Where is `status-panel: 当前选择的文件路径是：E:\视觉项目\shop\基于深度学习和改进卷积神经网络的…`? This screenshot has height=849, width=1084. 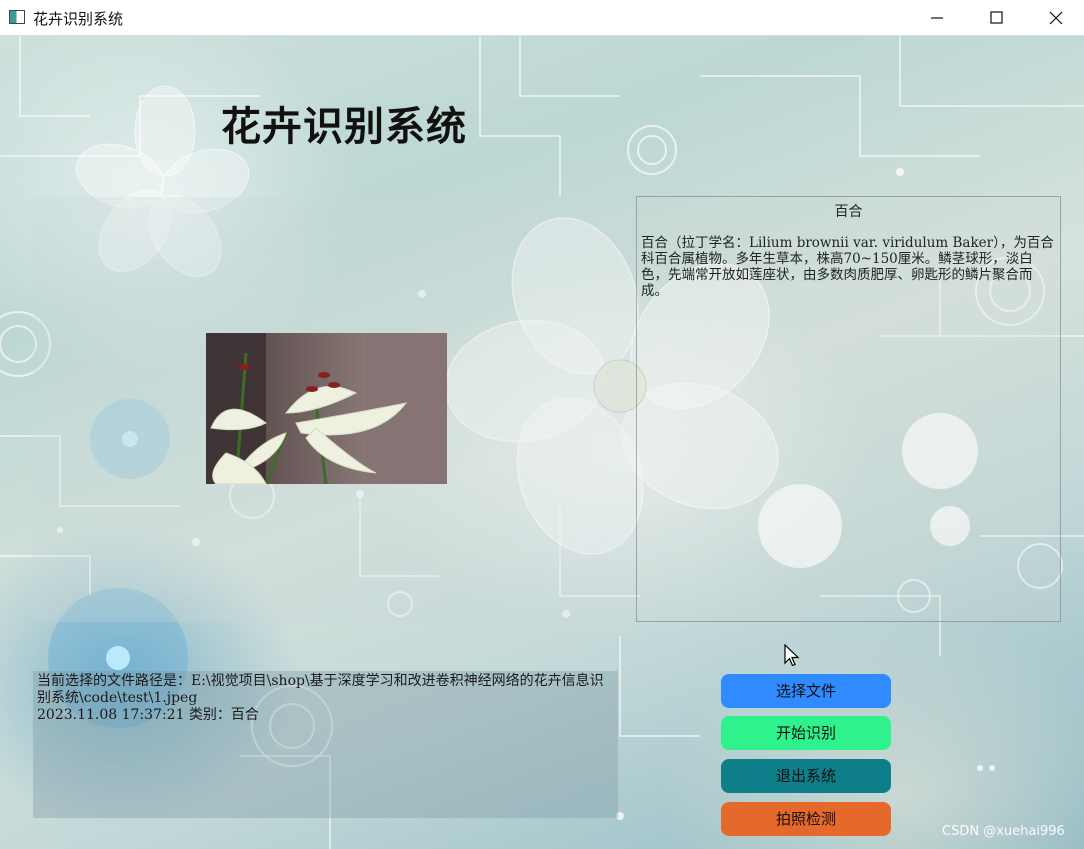 status-panel: 当前选择的文件路径是：E:\视觉项目\shop\基于深度学习和改进卷积神经网络的… is located at coordinates (325, 744).